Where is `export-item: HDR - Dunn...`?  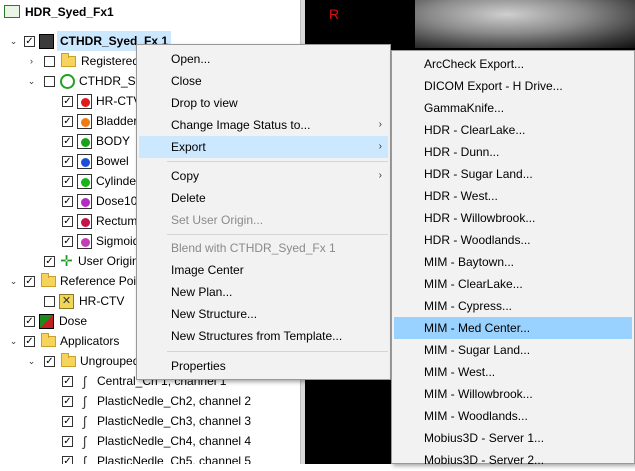
export-item: HDR - Dunn... is located at coordinates (513, 152).